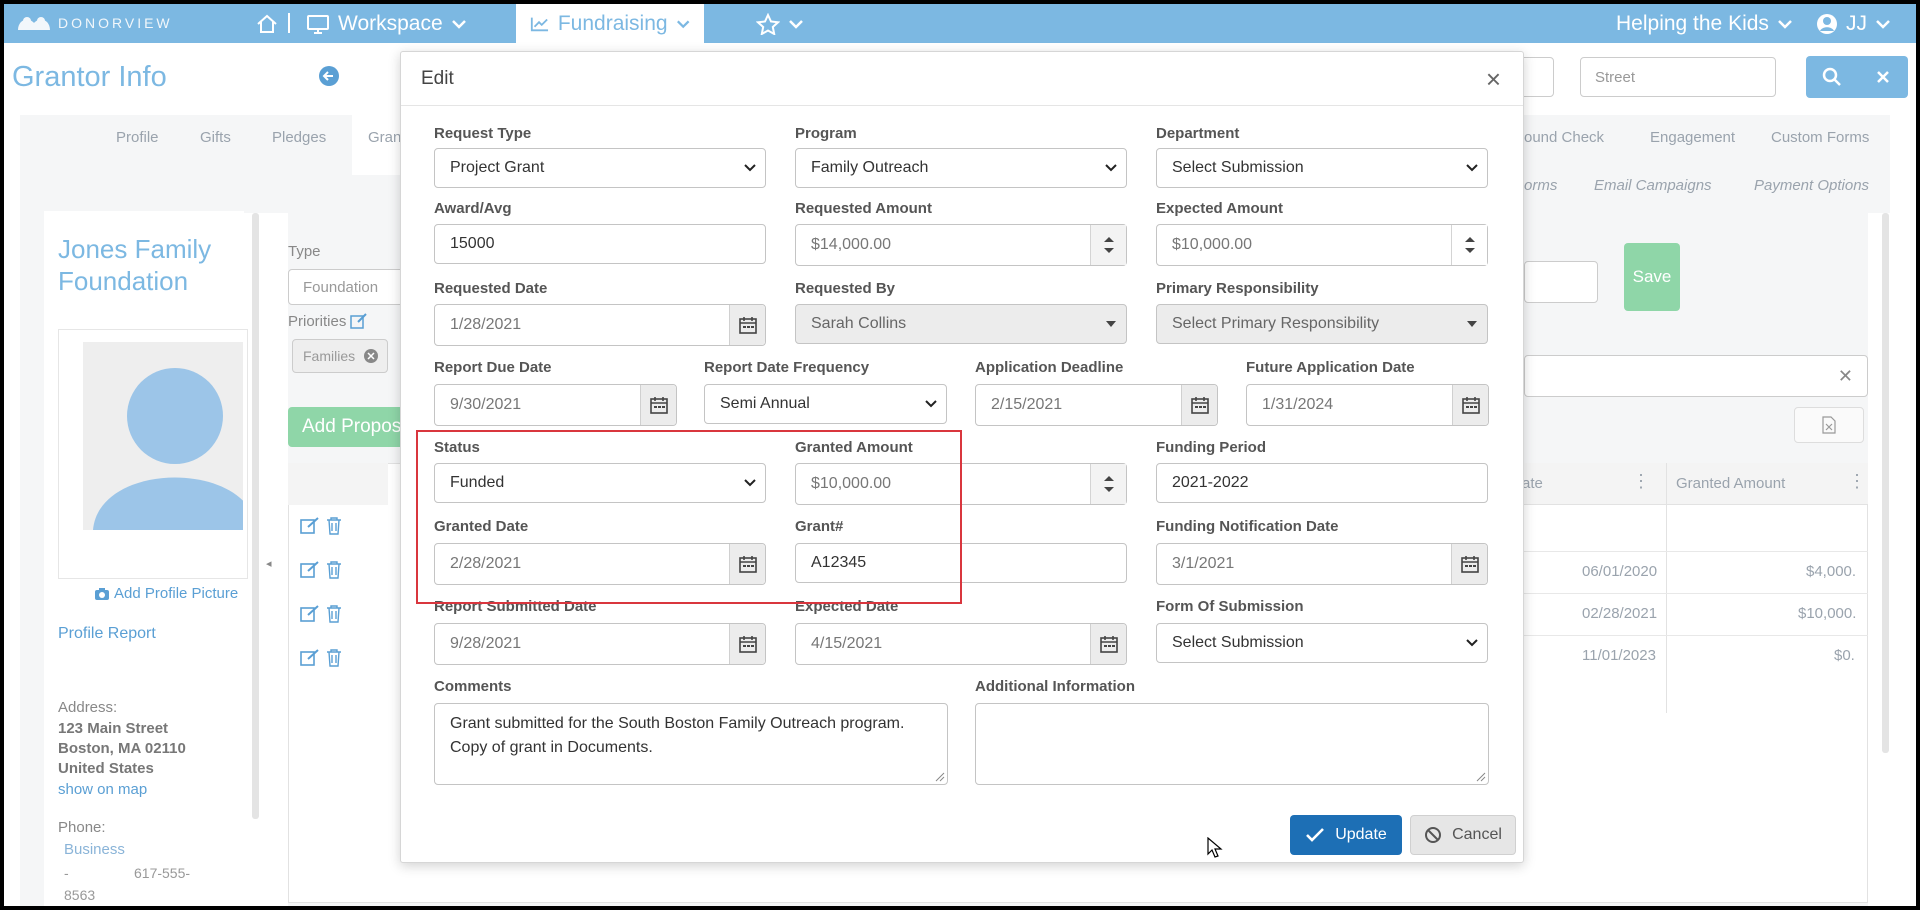  What do you see at coordinates (384, 137) in the screenshot?
I see `tab-grants: Gran` at bounding box center [384, 137].